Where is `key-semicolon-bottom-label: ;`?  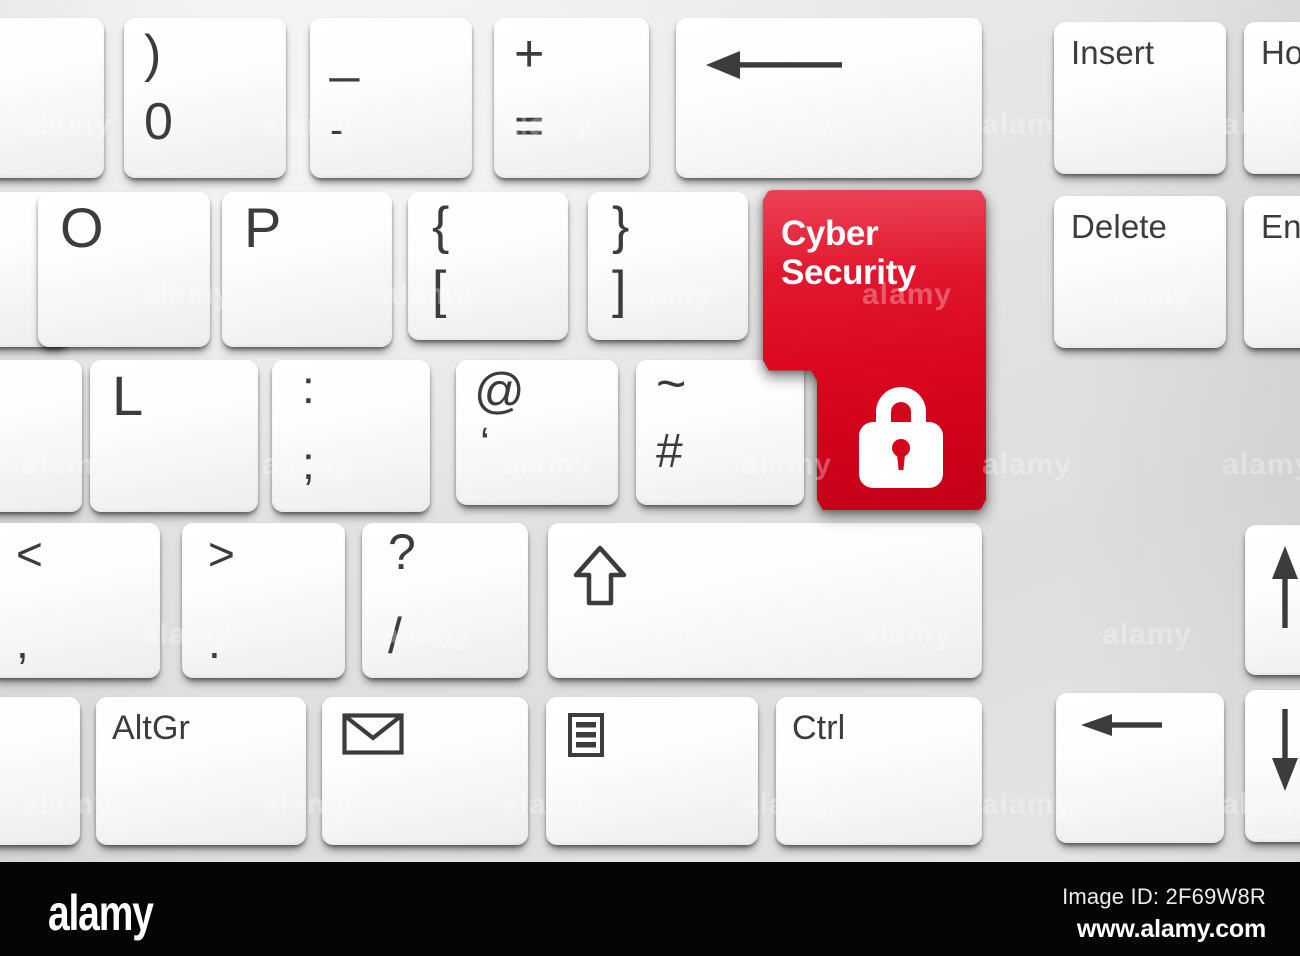
key-semicolon-bottom-label: ; is located at coordinates (308, 463).